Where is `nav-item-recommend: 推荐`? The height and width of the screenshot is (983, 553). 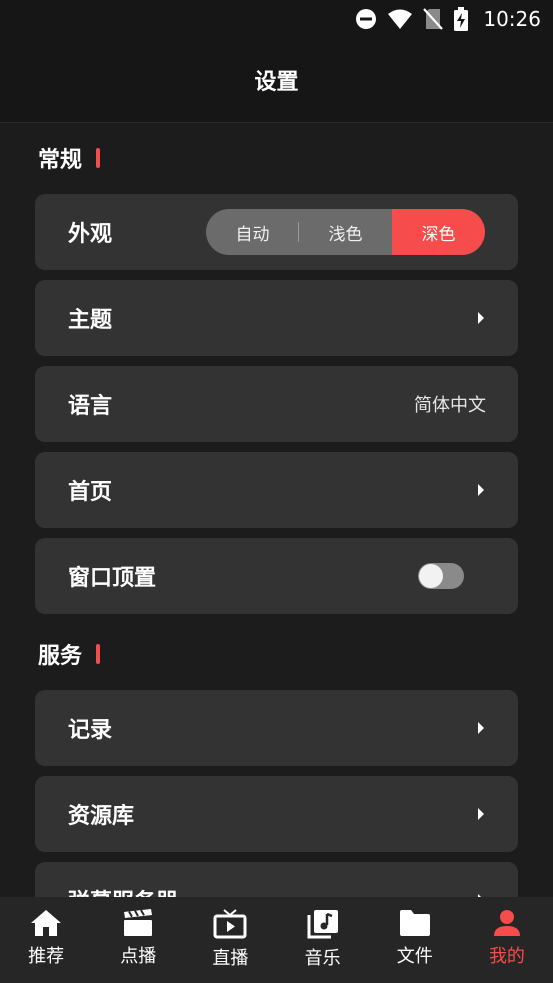 nav-item-recommend: 推荐 is located at coordinates (46, 940).